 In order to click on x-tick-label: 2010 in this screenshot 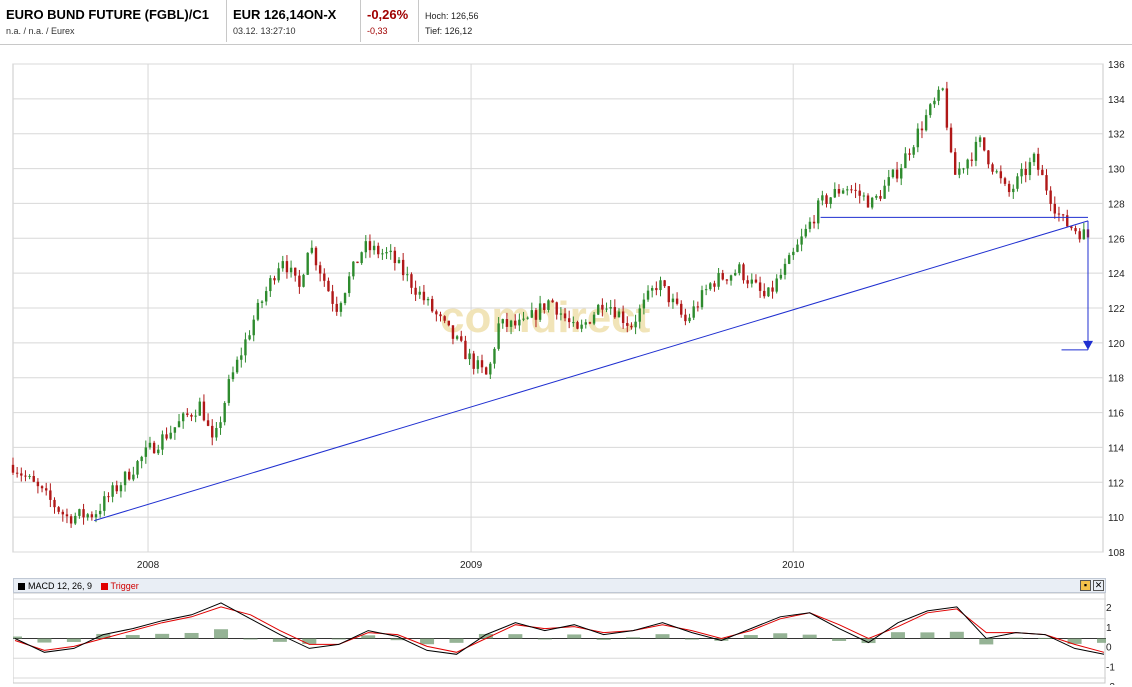, I will do `click(793, 565)`.